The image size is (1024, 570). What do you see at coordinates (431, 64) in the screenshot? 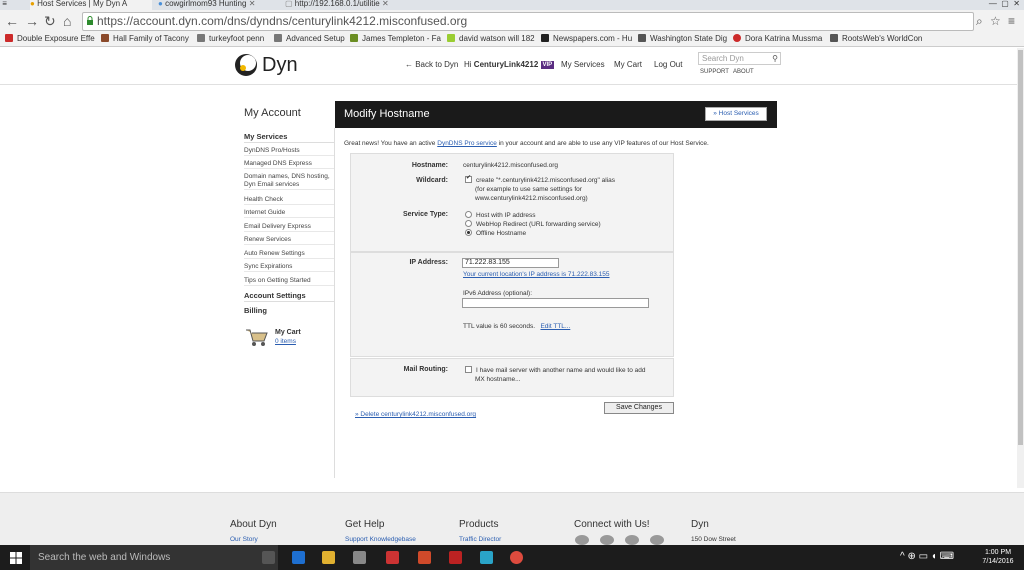
I see `back-to-dyn-link: ← Back to Dyn` at bounding box center [431, 64].